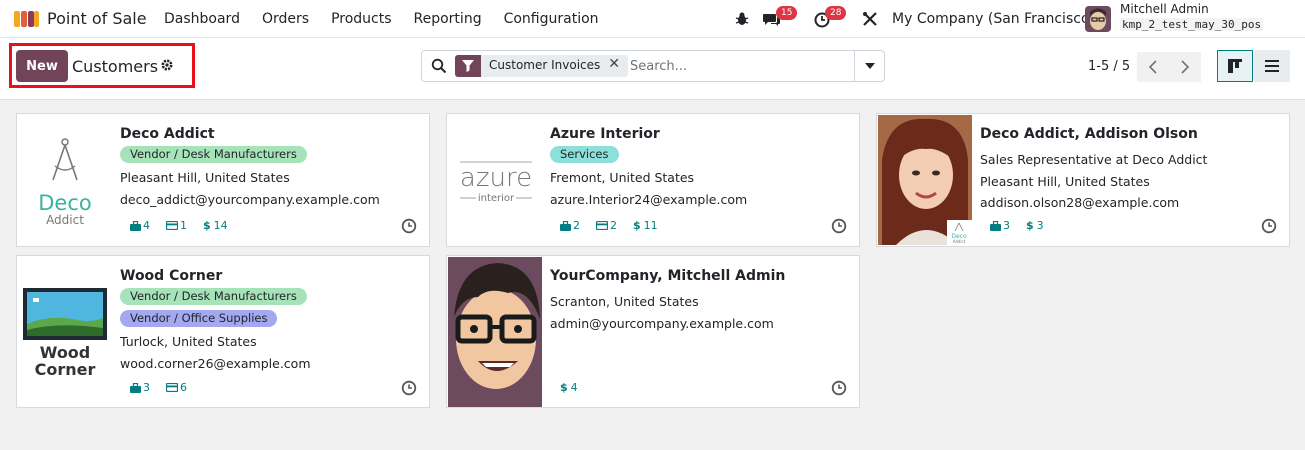 The width and height of the screenshot is (1305, 450). Describe the element at coordinates (1109, 66) in the screenshot. I see `pager-value: 1-5 / 5` at that location.